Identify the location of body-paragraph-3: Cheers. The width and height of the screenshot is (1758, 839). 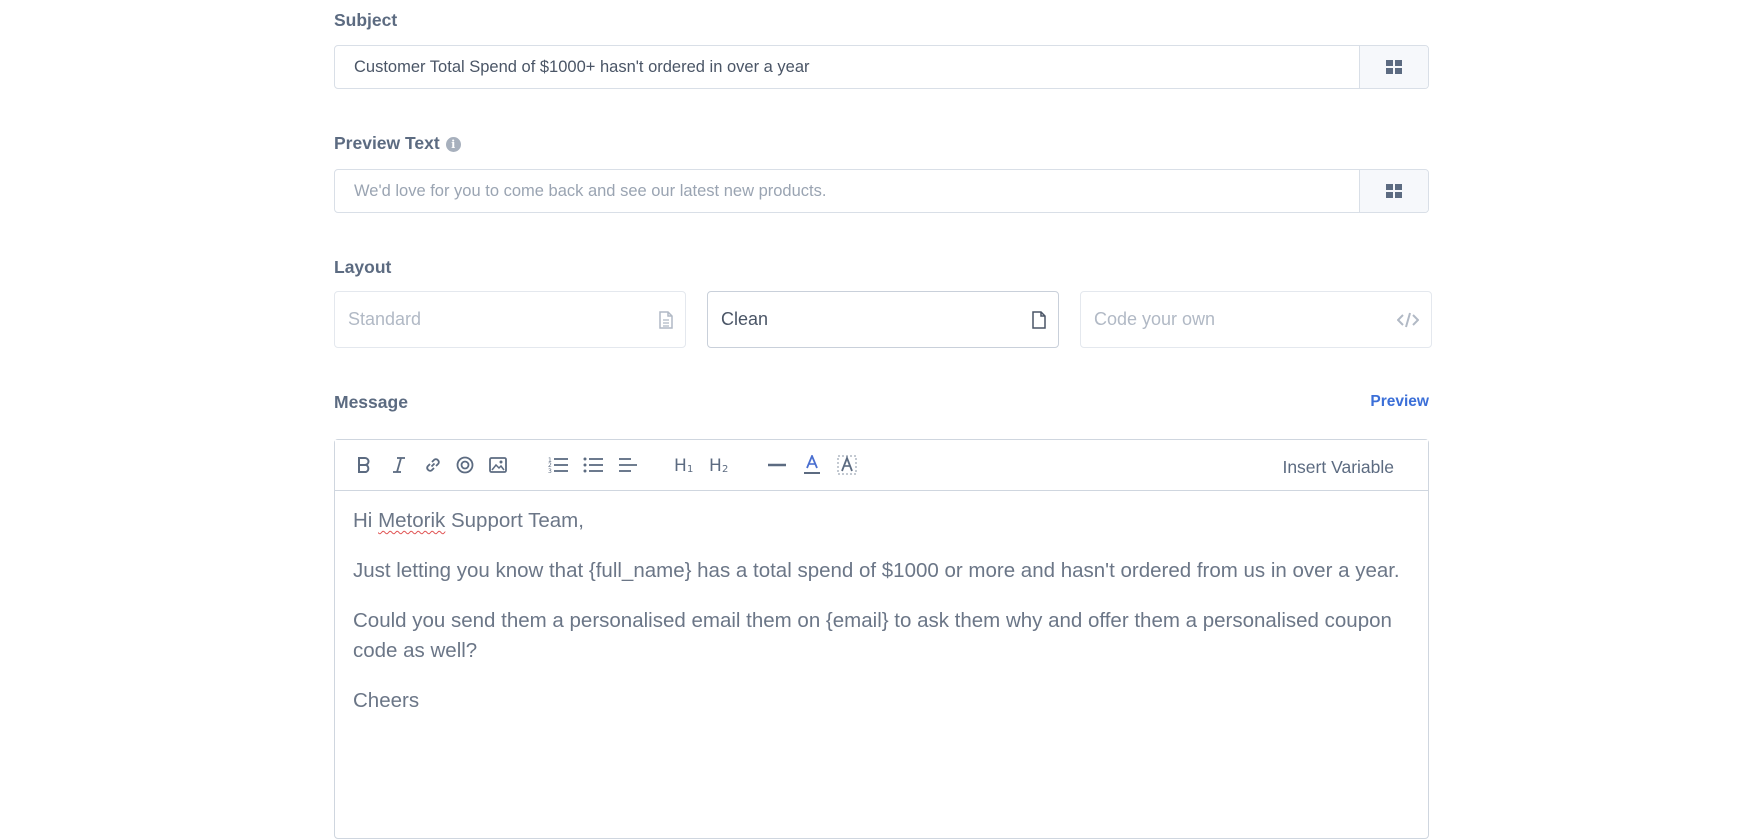
(386, 700).